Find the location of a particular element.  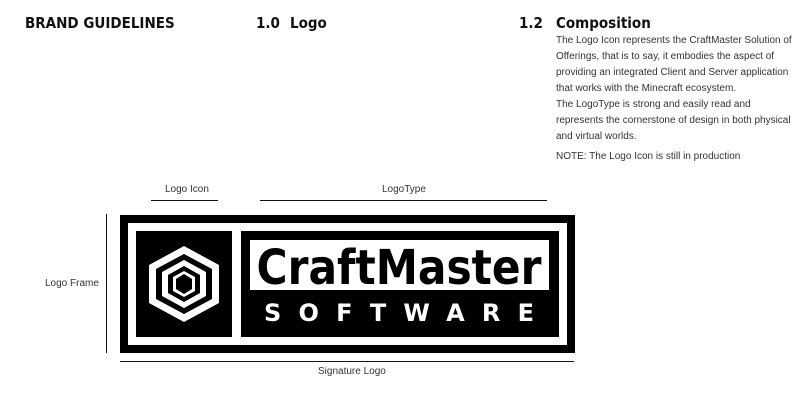

logotype-guide-line is located at coordinates (403, 200).